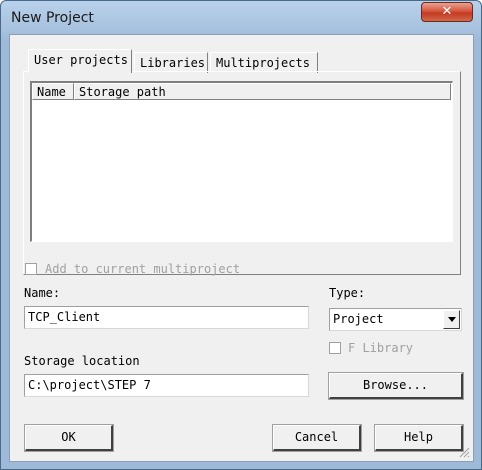  I want to click on tab-libraries: Libraries, so click(171, 62).